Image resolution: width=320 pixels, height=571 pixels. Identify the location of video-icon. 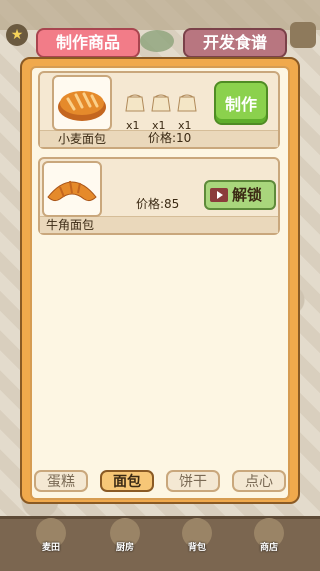
(219, 195).